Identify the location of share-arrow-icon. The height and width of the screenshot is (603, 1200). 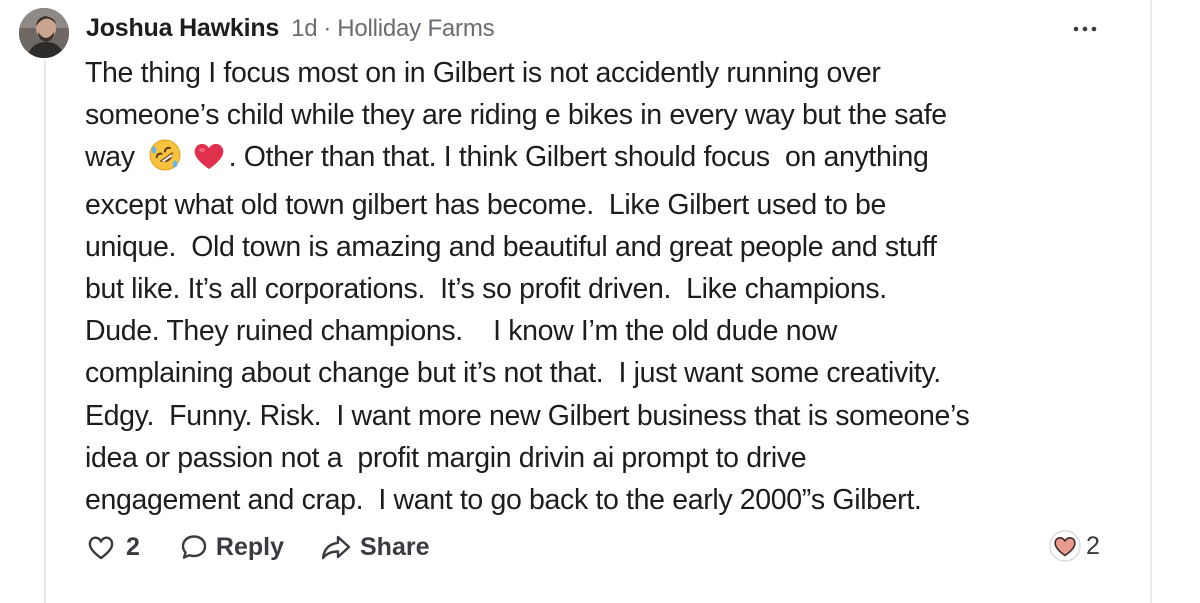
(336, 547).